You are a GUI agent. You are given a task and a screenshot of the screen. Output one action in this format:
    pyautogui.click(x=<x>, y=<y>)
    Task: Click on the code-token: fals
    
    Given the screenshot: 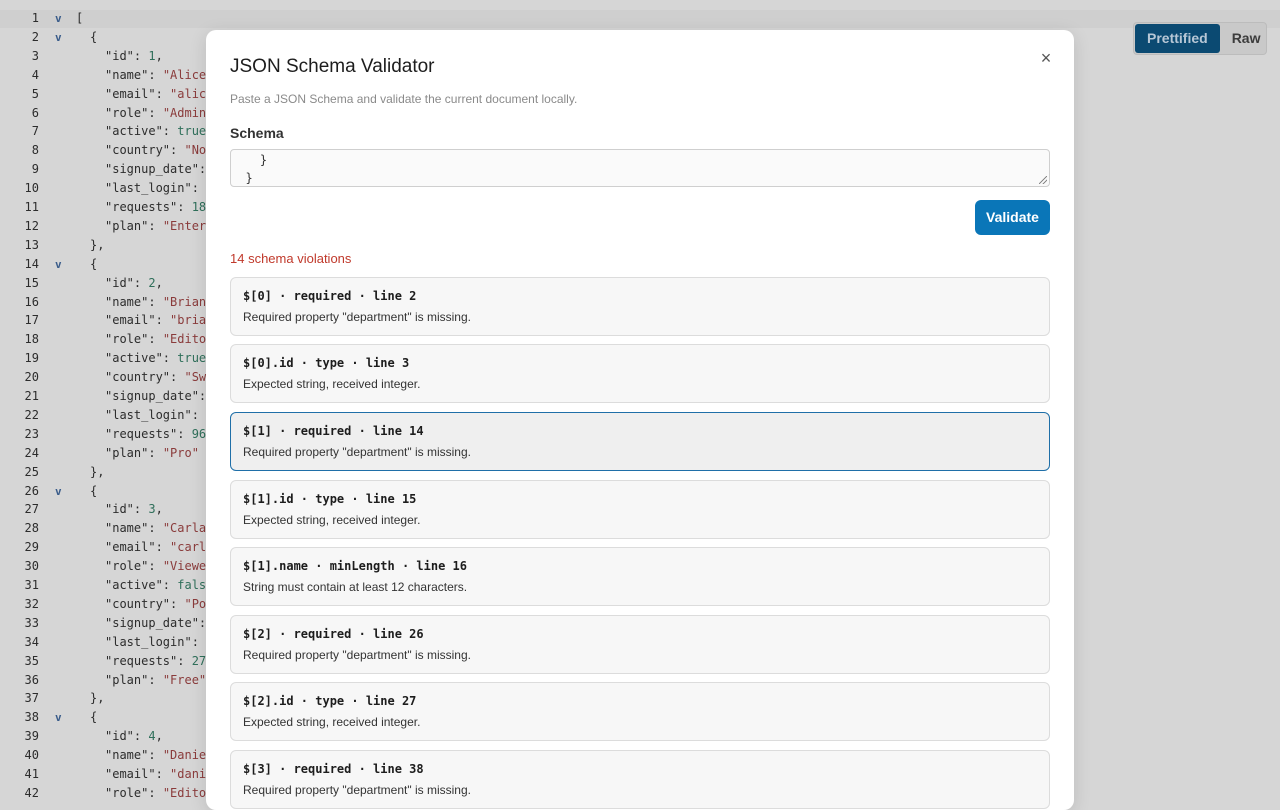 What is the action you would take?
    pyautogui.click(x=192, y=585)
    